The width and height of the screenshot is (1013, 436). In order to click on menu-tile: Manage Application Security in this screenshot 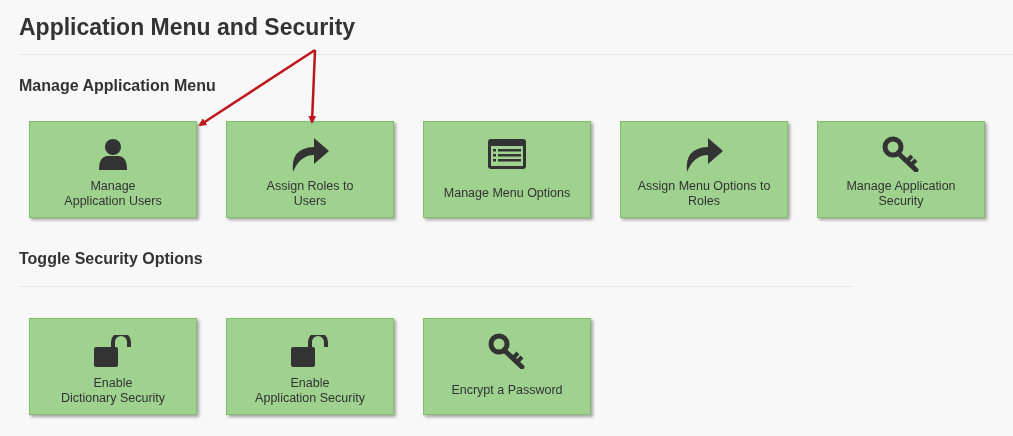, I will do `click(901, 169)`.